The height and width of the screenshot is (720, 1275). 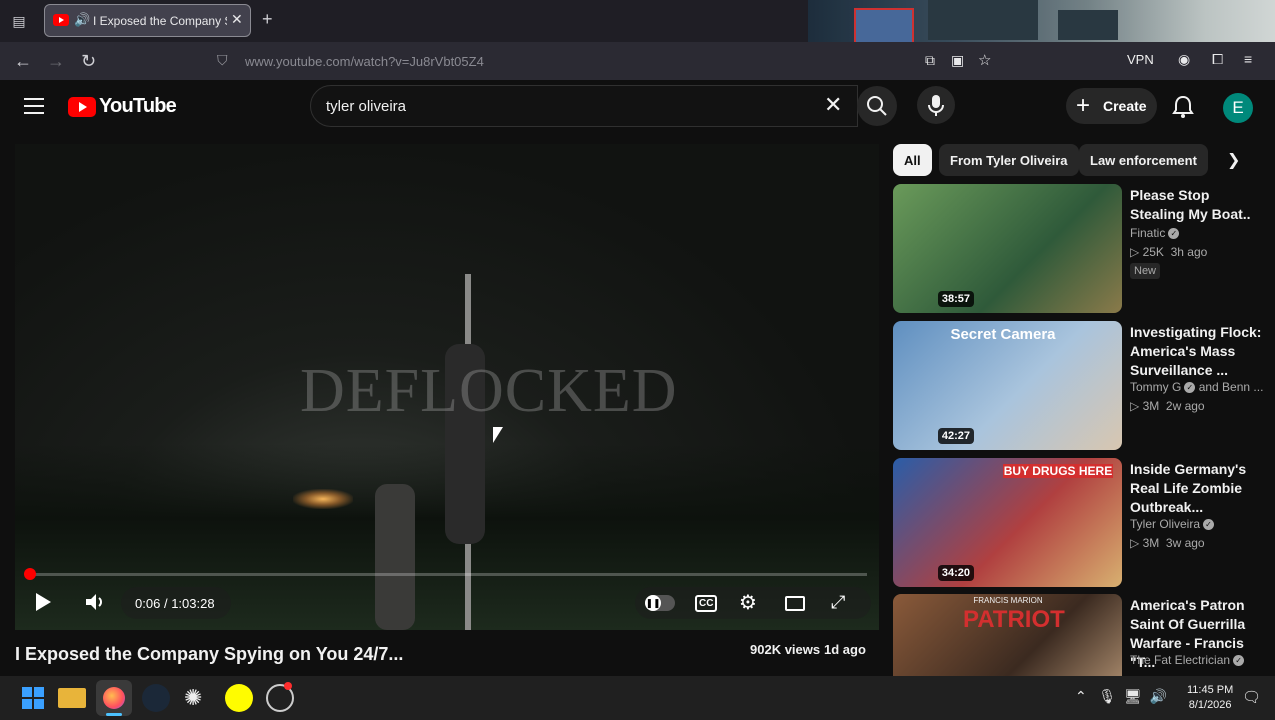 I want to click on back-icon: ←, so click(x=23, y=61).